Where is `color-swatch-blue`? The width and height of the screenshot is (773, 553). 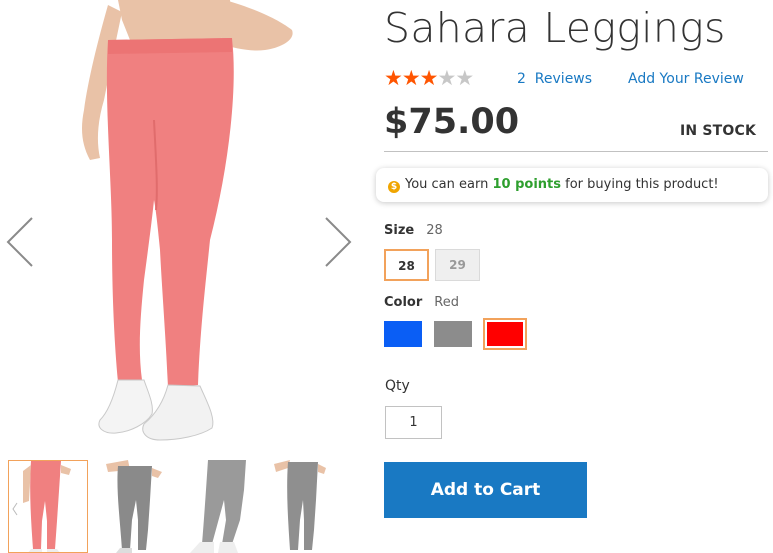 color-swatch-blue is located at coordinates (403, 334).